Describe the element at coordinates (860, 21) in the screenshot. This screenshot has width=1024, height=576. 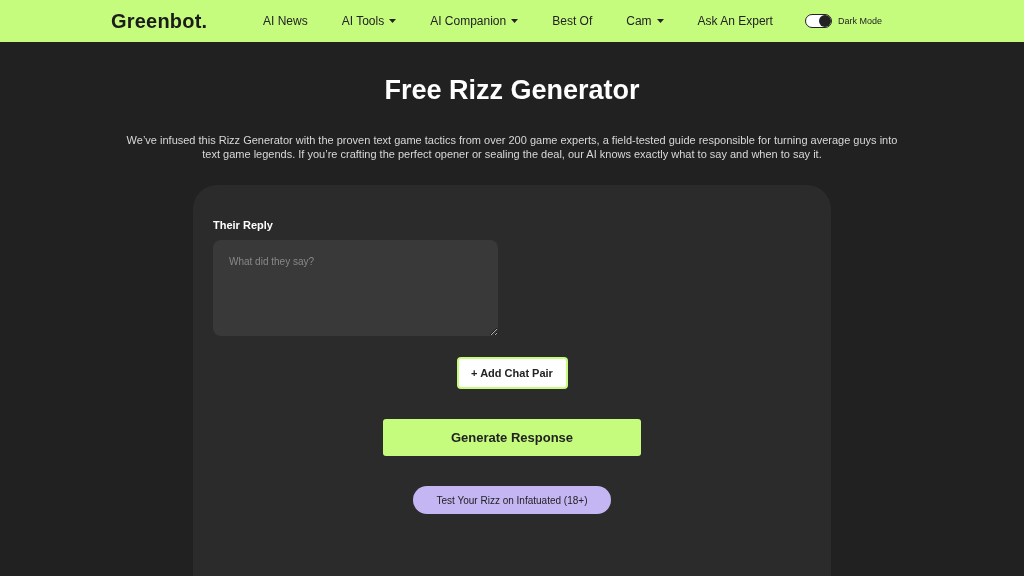
I see `dark-mode-label: Dark Mode` at that location.